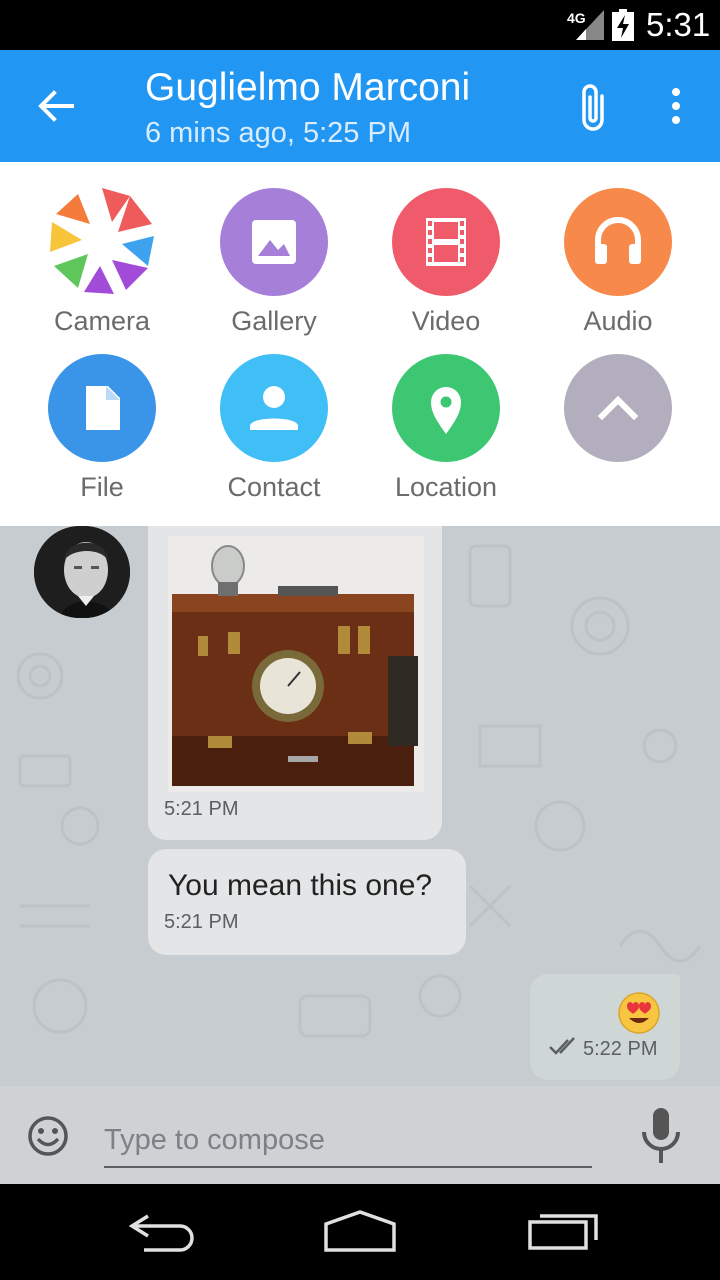  I want to click on chat-header: Guglielmo Marconi 6 mins ago, 5:25 PM, so click(360, 106).